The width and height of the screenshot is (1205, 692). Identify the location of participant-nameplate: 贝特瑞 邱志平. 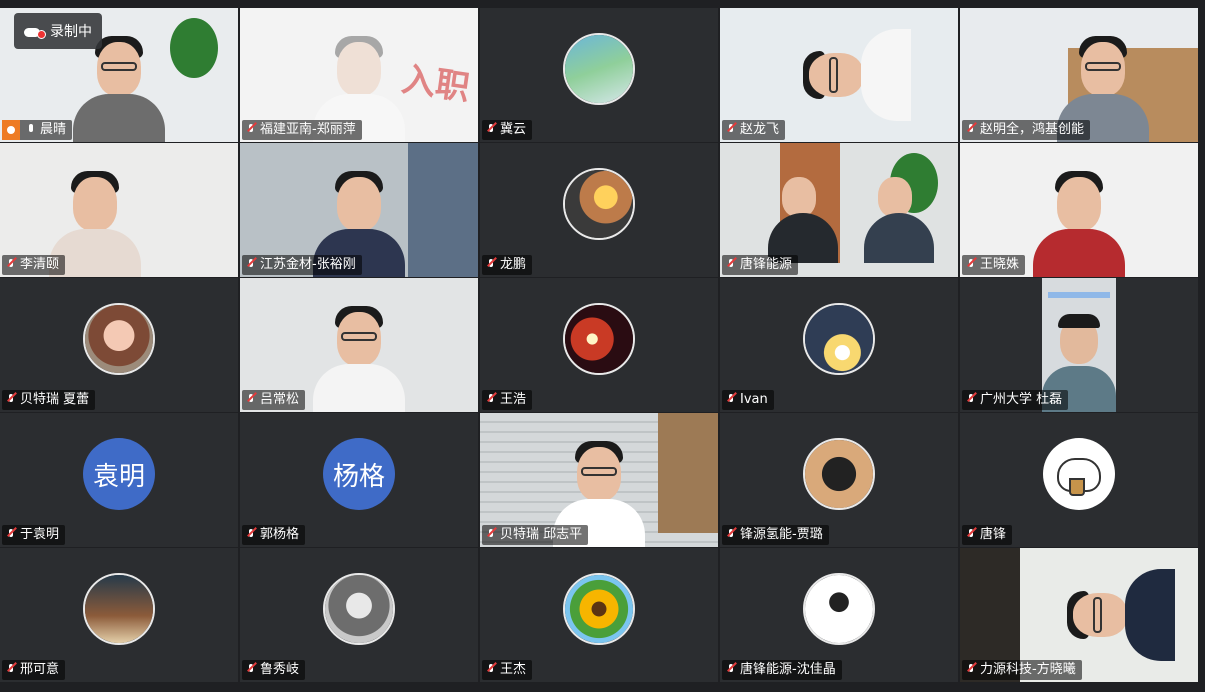
(535, 535).